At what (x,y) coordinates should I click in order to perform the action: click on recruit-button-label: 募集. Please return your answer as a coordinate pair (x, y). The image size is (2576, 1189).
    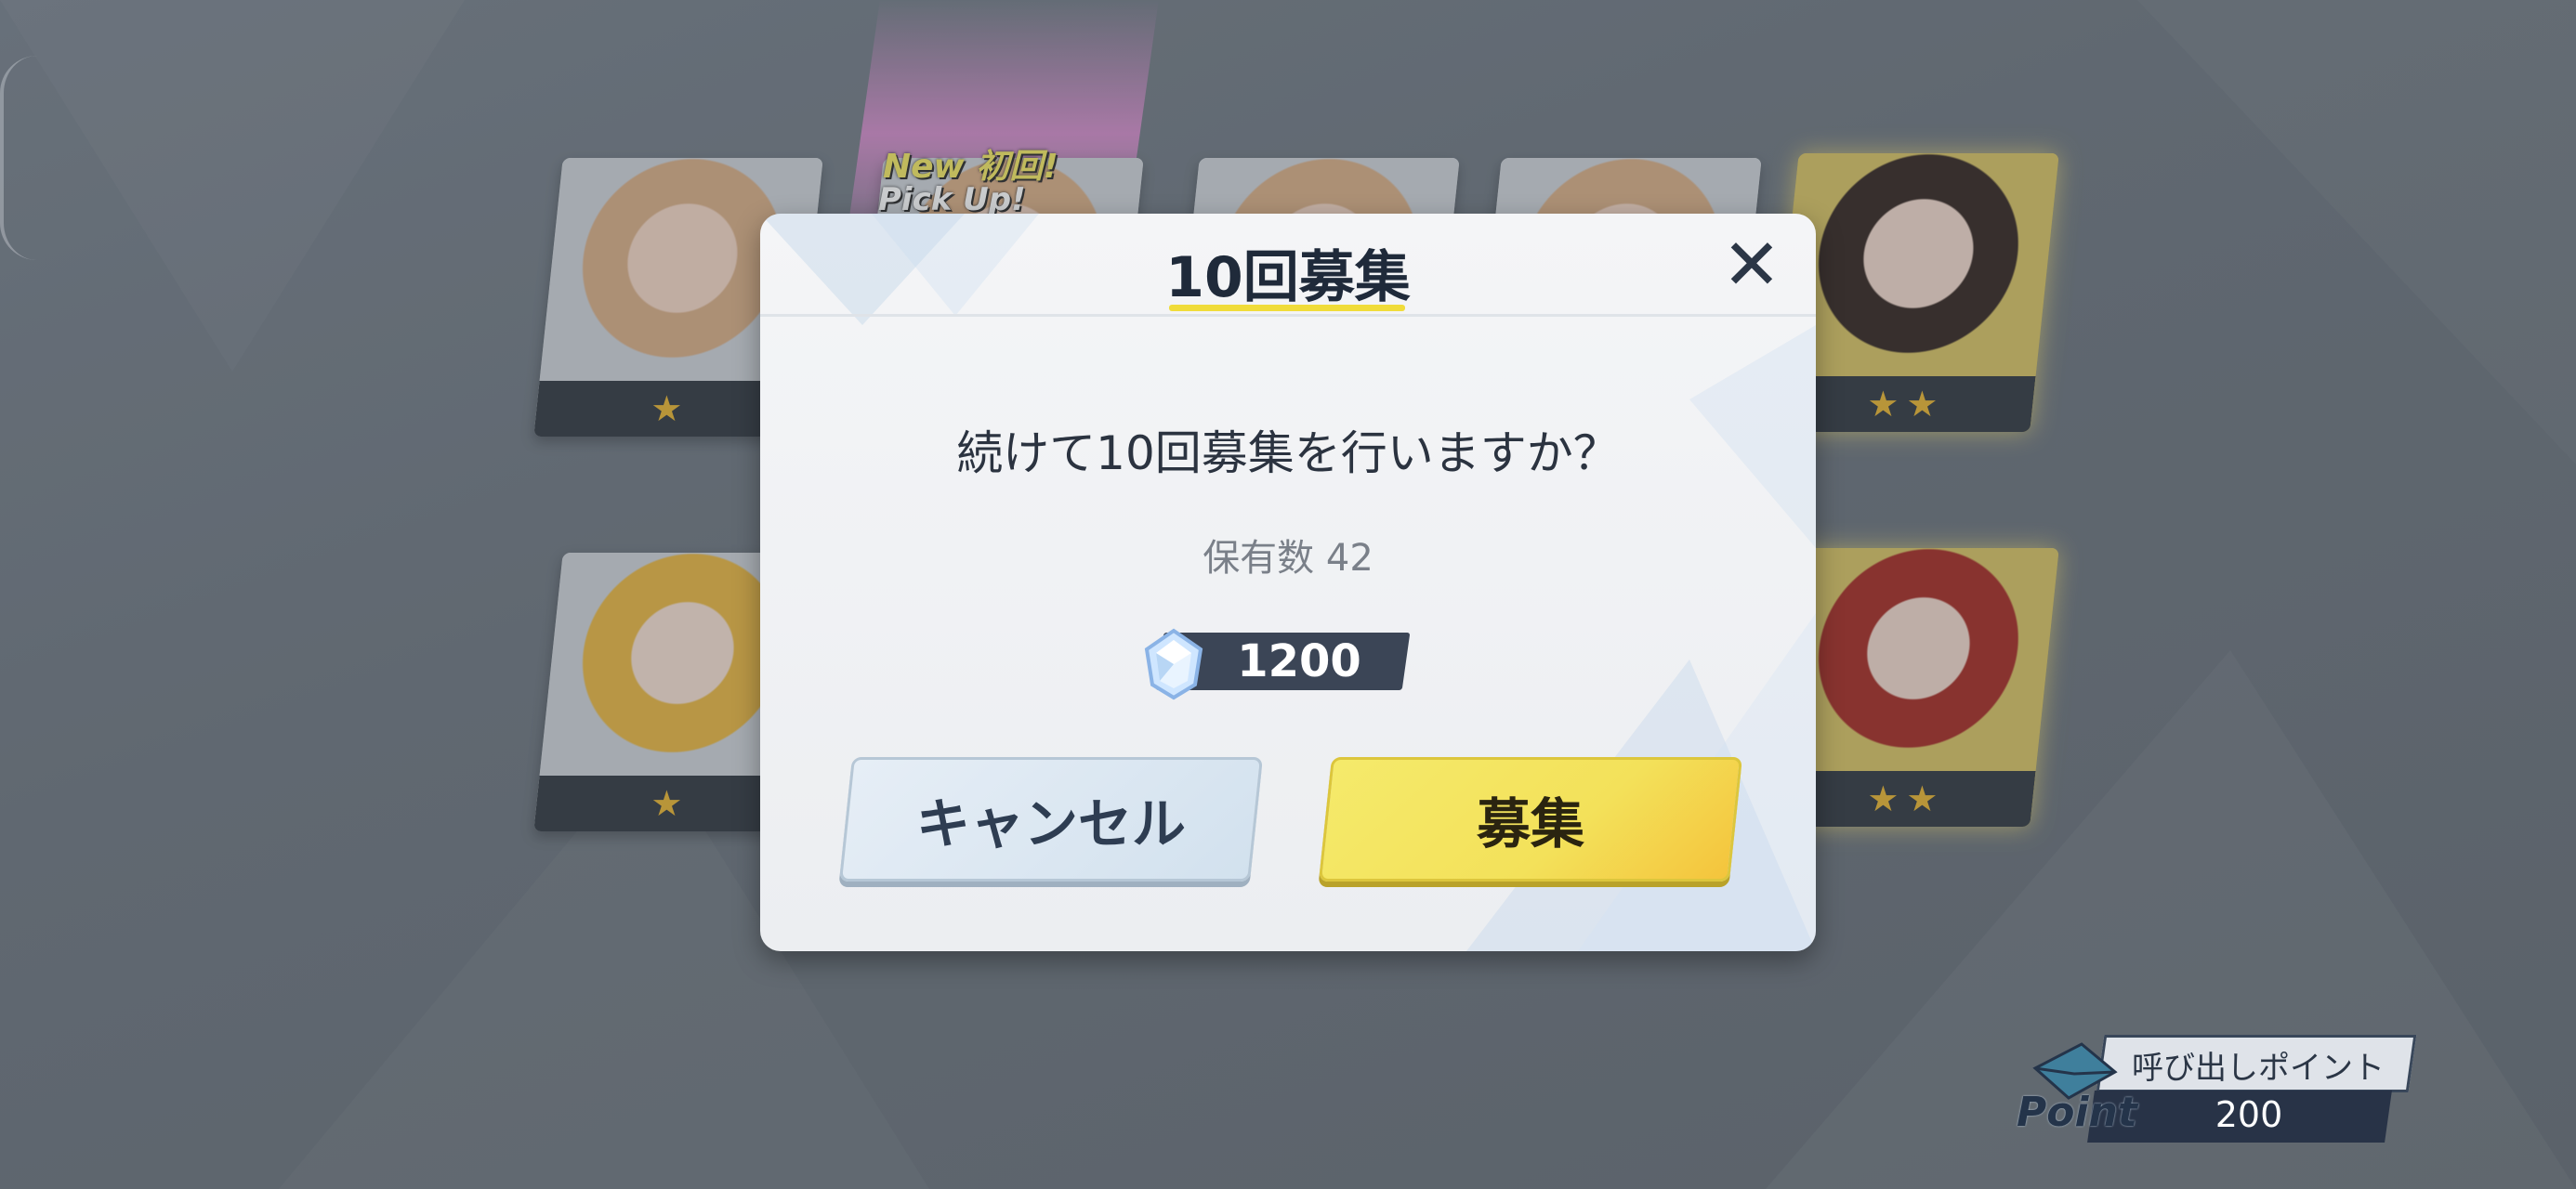
    Looking at the image, I should click on (1530, 824).